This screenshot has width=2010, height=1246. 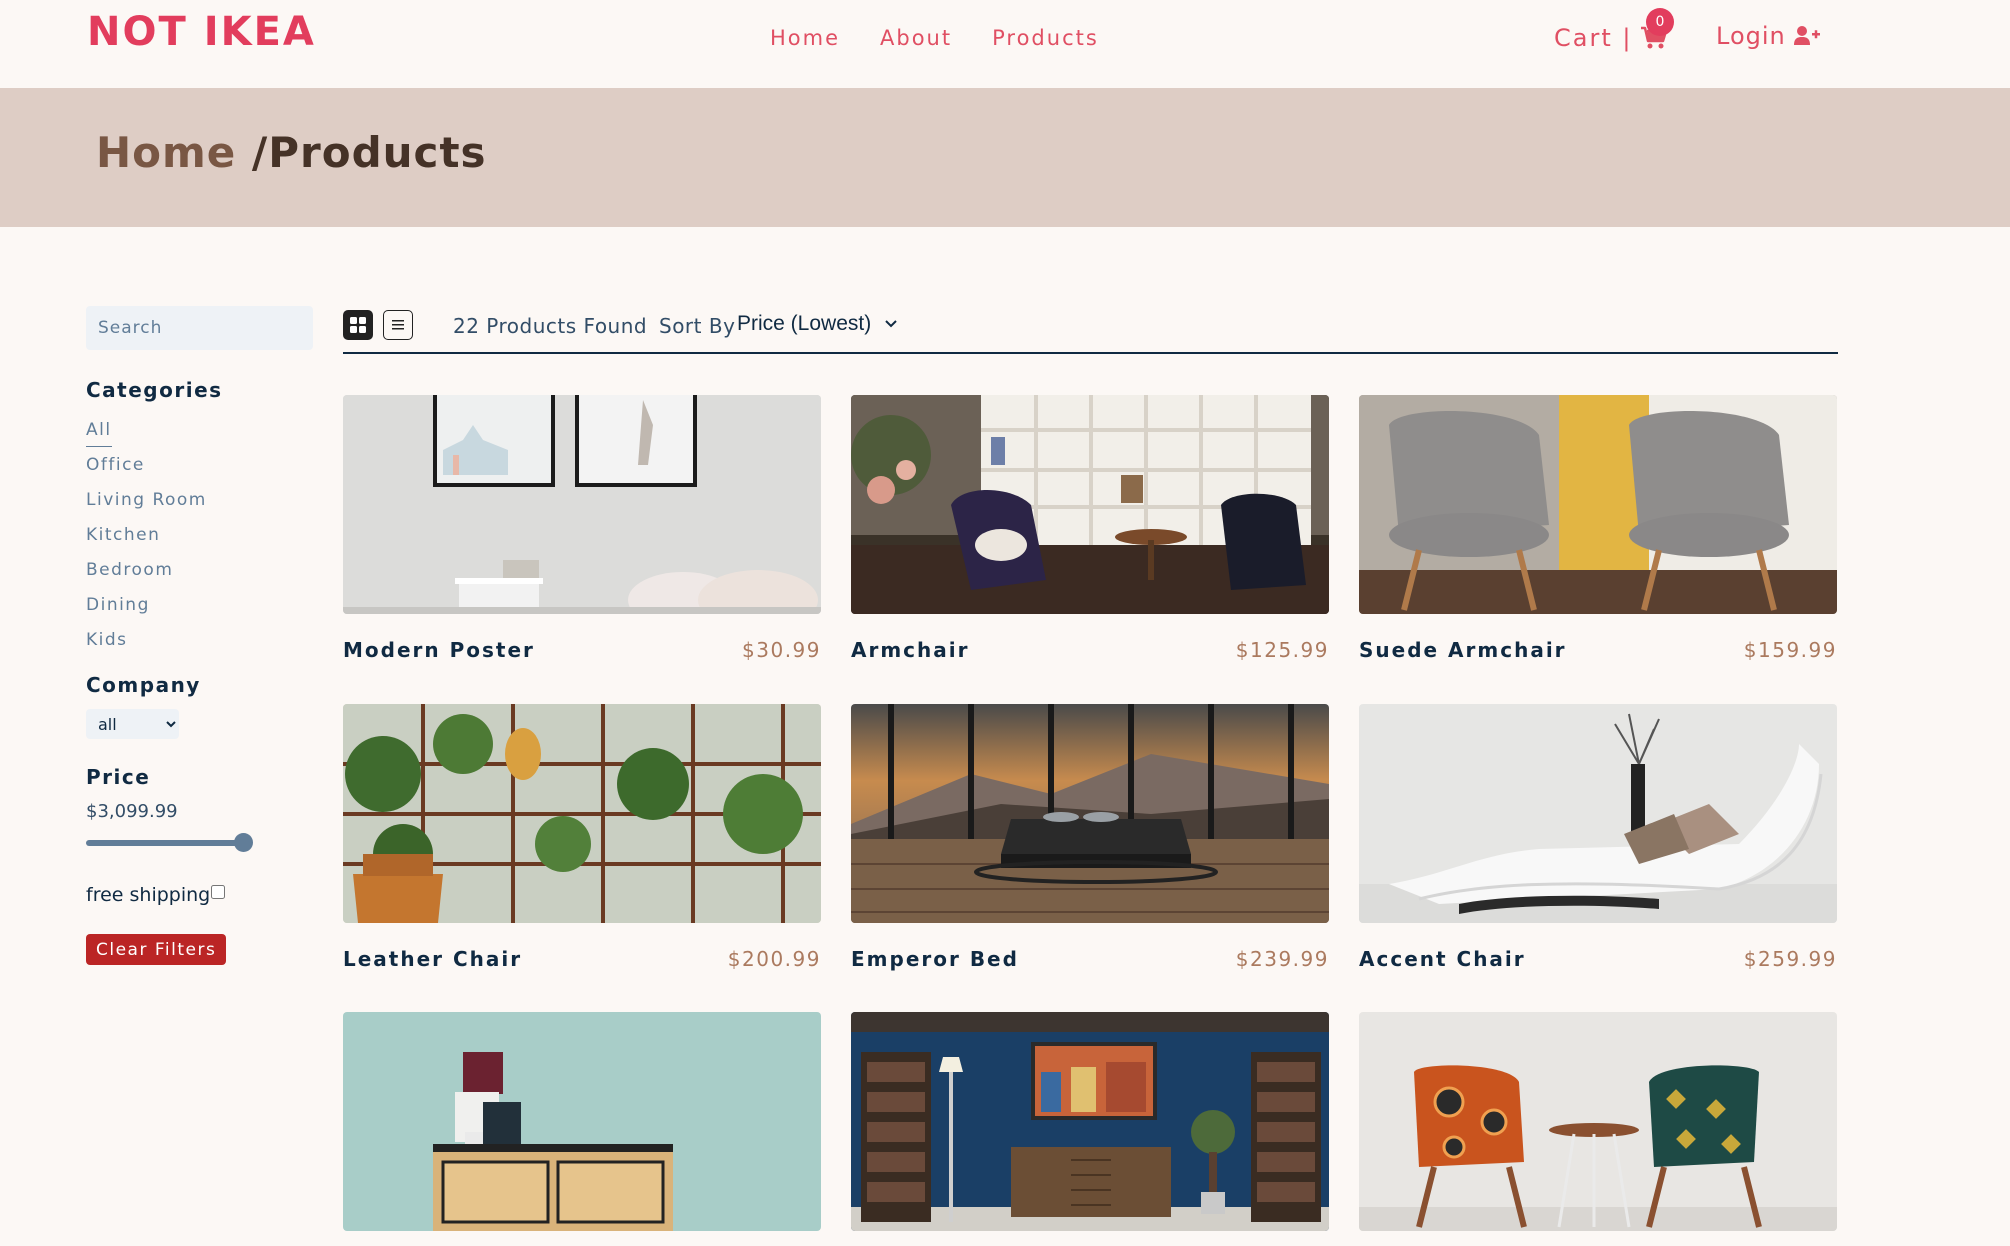 What do you see at coordinates (582, 504) in the screenshot?
I see `product-image-modern-poster` at bounding box center [582, 504].